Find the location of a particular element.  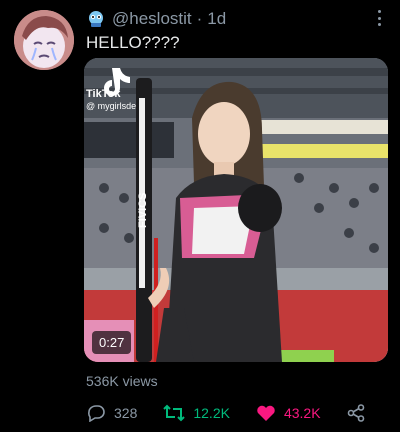

tiktok-watermark-handle: @ mygirlsde is located at coordinates (111, 106).